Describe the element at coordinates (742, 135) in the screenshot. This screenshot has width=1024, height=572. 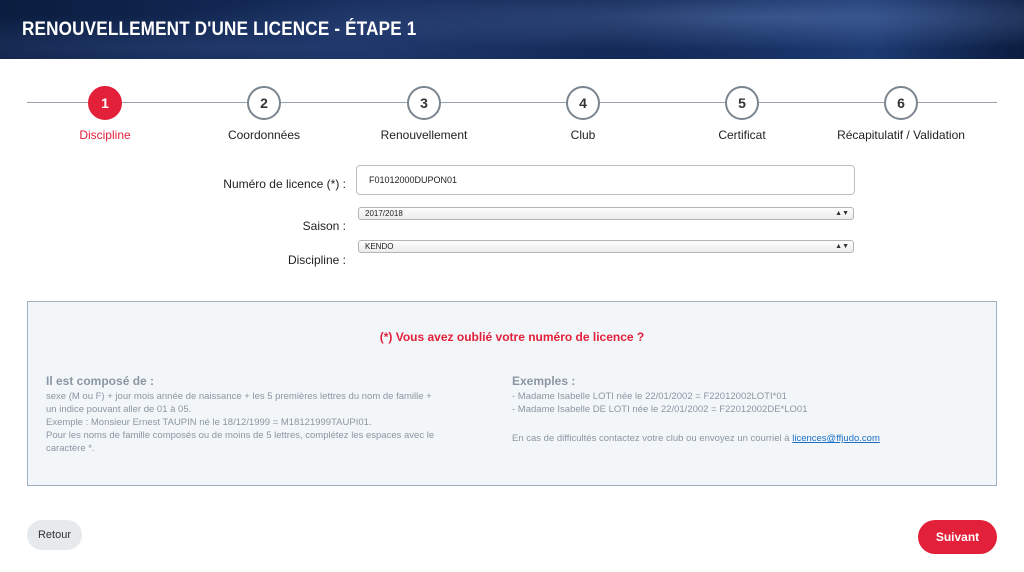
I see `step-label: Certificat` at that location.